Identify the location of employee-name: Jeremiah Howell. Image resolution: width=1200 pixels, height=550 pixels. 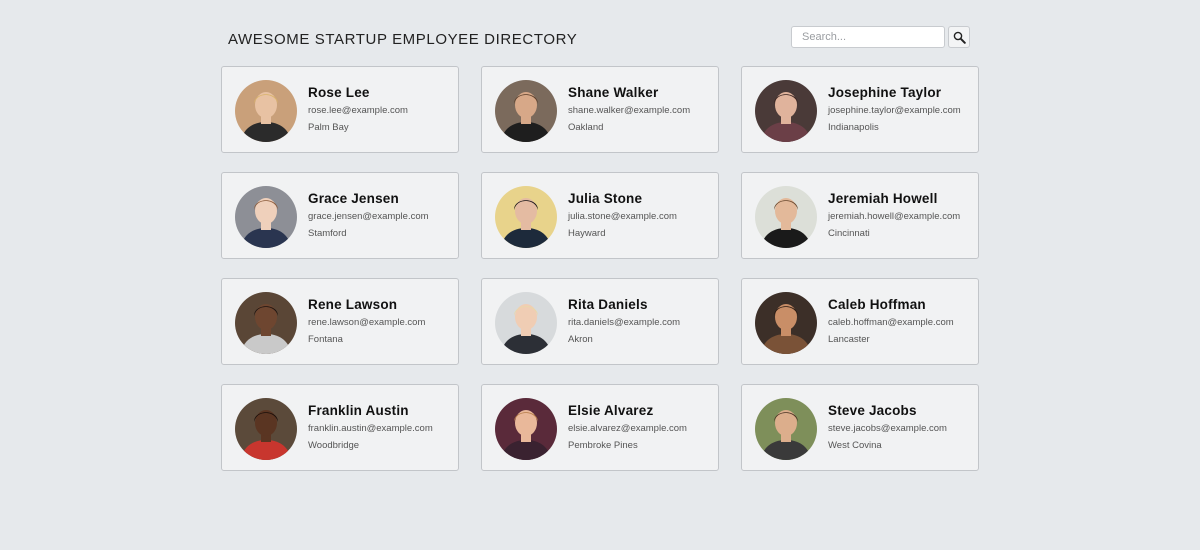
(883, 198).